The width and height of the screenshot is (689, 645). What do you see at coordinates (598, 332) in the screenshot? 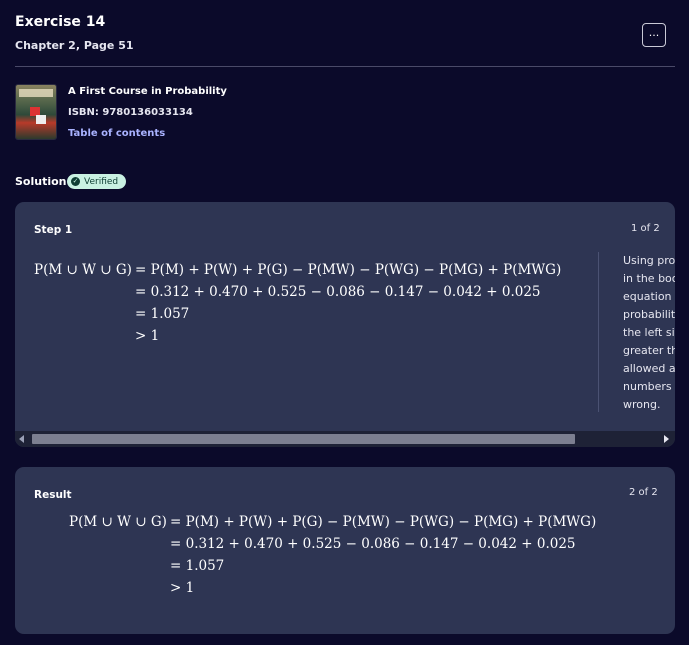
I see `column-divider` at bounding box center [598, 332].